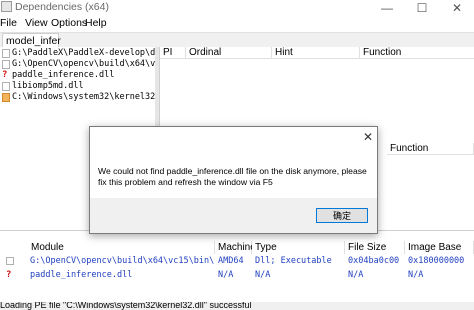  Describe the element at coordinates (69, 23) in the screenshot. I see `menu-options: Options` at that location.